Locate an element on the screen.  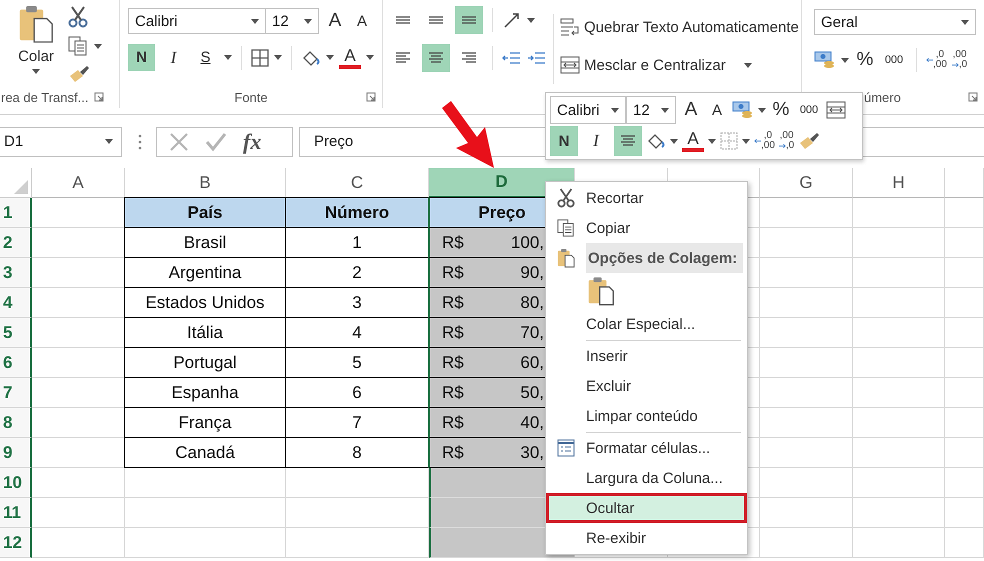
row-header: 3 is located at coordinates (16, 273).